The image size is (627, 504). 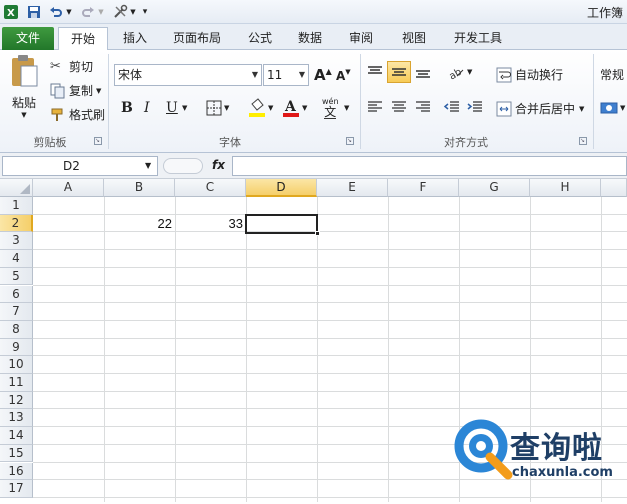 I want to click on column-header-i, so click(x=614, y=188).